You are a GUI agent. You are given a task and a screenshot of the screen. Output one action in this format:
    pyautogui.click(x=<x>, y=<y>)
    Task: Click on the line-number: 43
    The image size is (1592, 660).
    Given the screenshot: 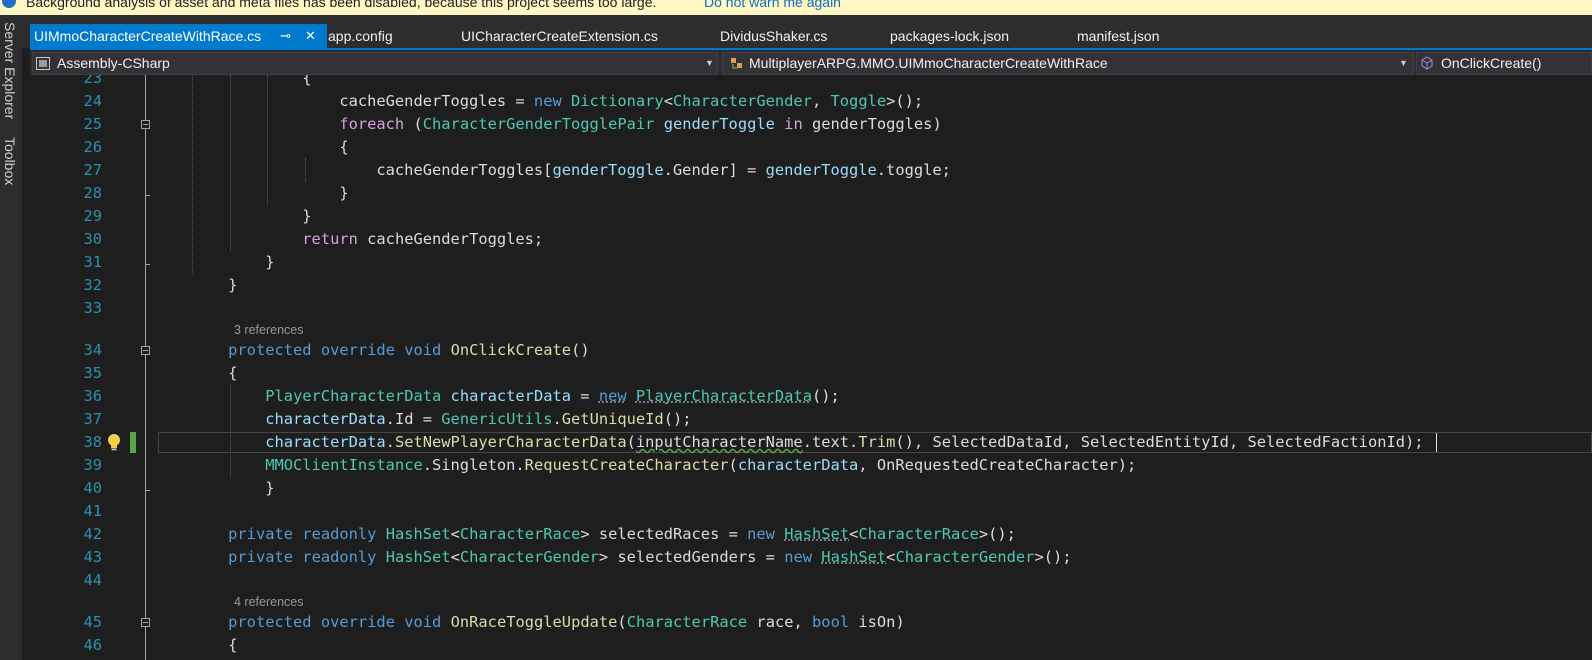 What is the action you would take?
    pyautogui.click(x=92, y=557)
    